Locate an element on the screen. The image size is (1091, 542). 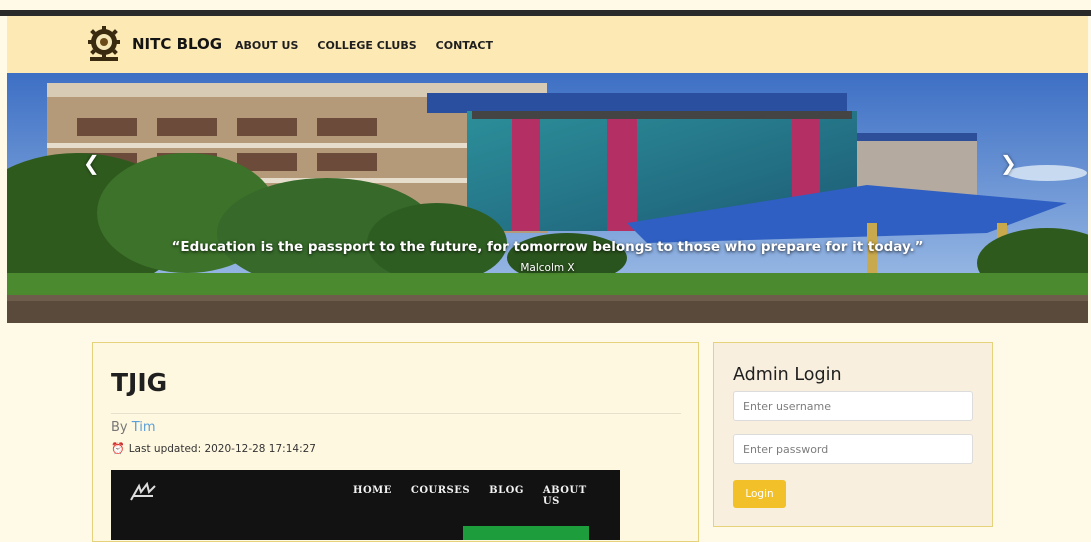
nav-link-about-us: ABOUT US is located at coordinates (266, 45).